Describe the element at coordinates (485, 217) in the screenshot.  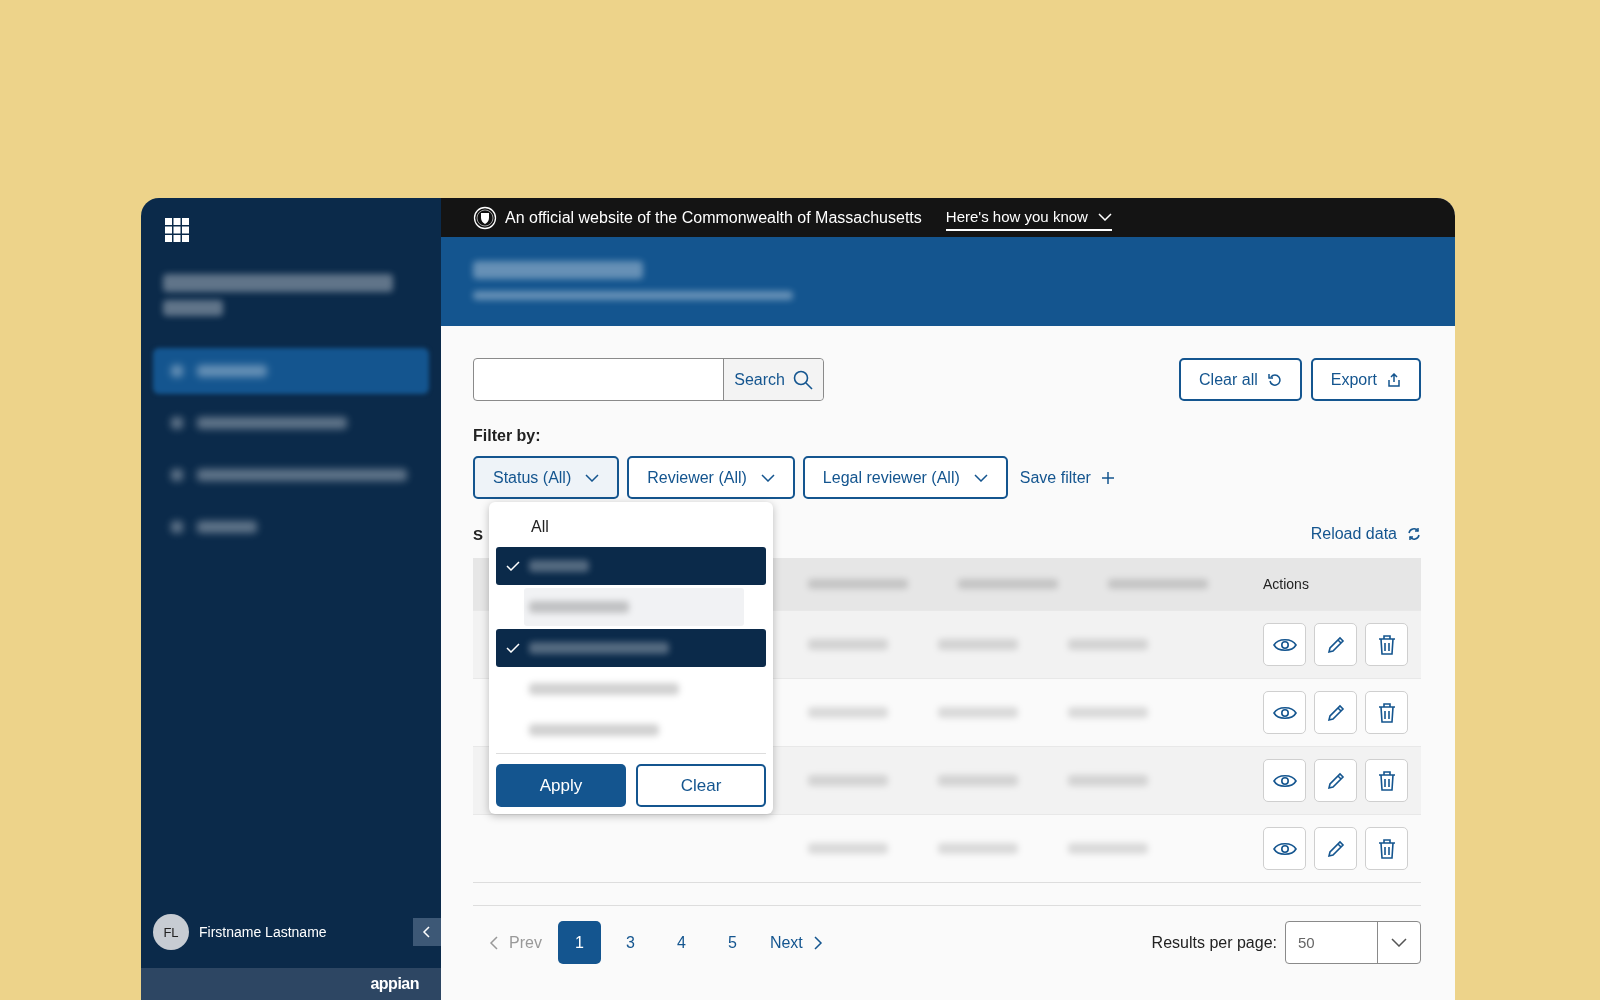
I see `seal-icon` at that location.